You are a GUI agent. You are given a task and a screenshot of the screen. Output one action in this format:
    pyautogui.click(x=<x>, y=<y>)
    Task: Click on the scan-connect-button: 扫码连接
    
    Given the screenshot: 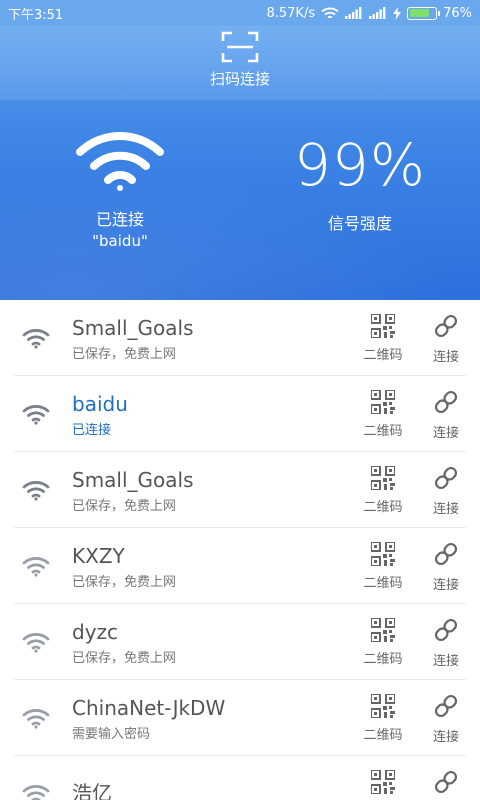 What is the action you would take?
    pyautogui.click(x=240, y=62)
    